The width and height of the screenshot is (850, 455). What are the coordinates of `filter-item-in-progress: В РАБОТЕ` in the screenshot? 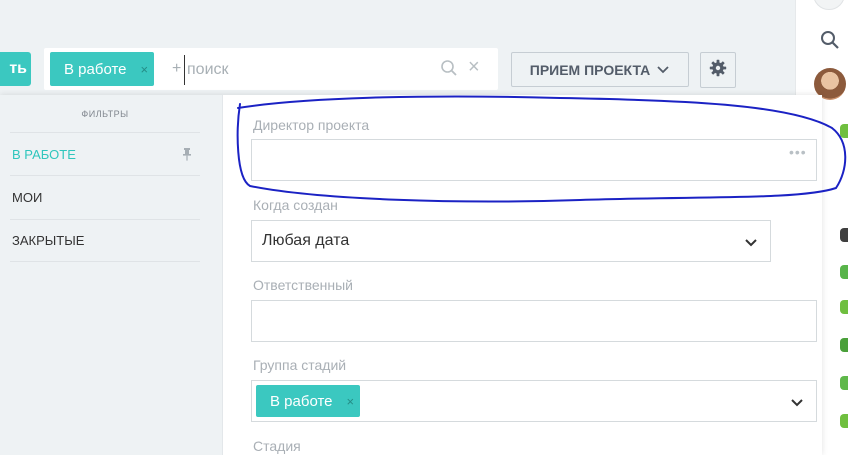 It's located at (105, 153).